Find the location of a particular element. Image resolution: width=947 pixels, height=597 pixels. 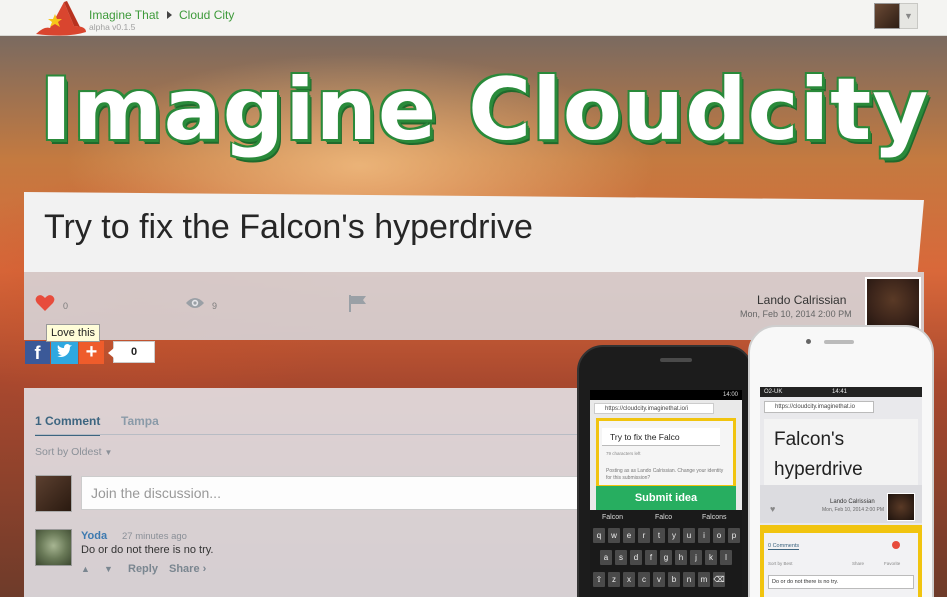

key: c is located at coordinates (644, 579).